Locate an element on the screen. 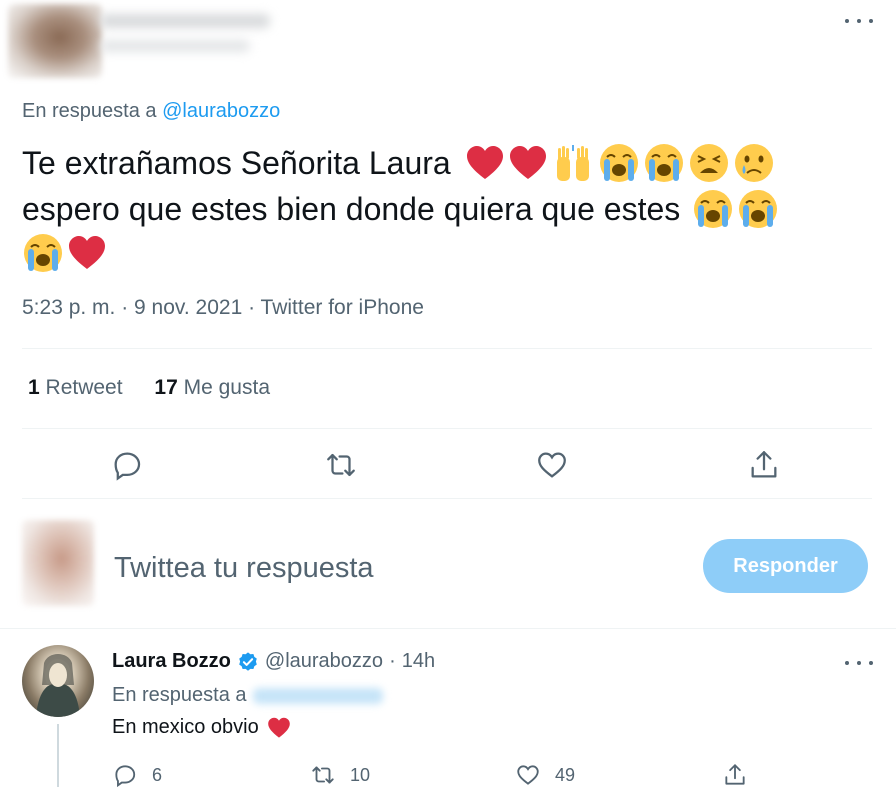 Image resolution: width=896 pixels, height=788 pixels. reply-more-icon is located at coordinates (859, 663).